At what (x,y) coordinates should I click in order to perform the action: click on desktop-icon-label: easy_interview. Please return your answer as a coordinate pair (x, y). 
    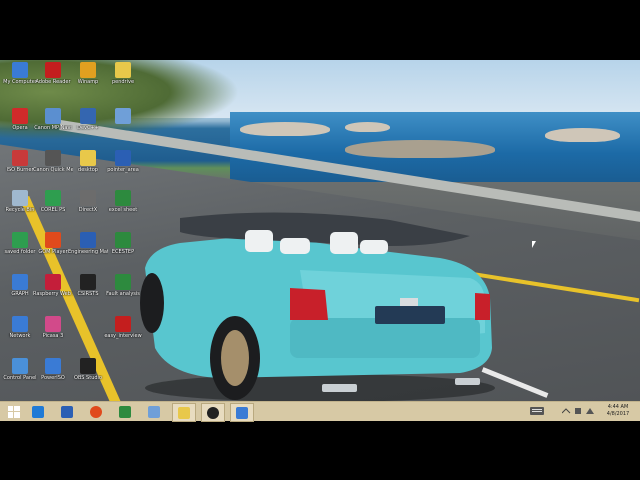
    Looking at the image, I should click on (123, 336).